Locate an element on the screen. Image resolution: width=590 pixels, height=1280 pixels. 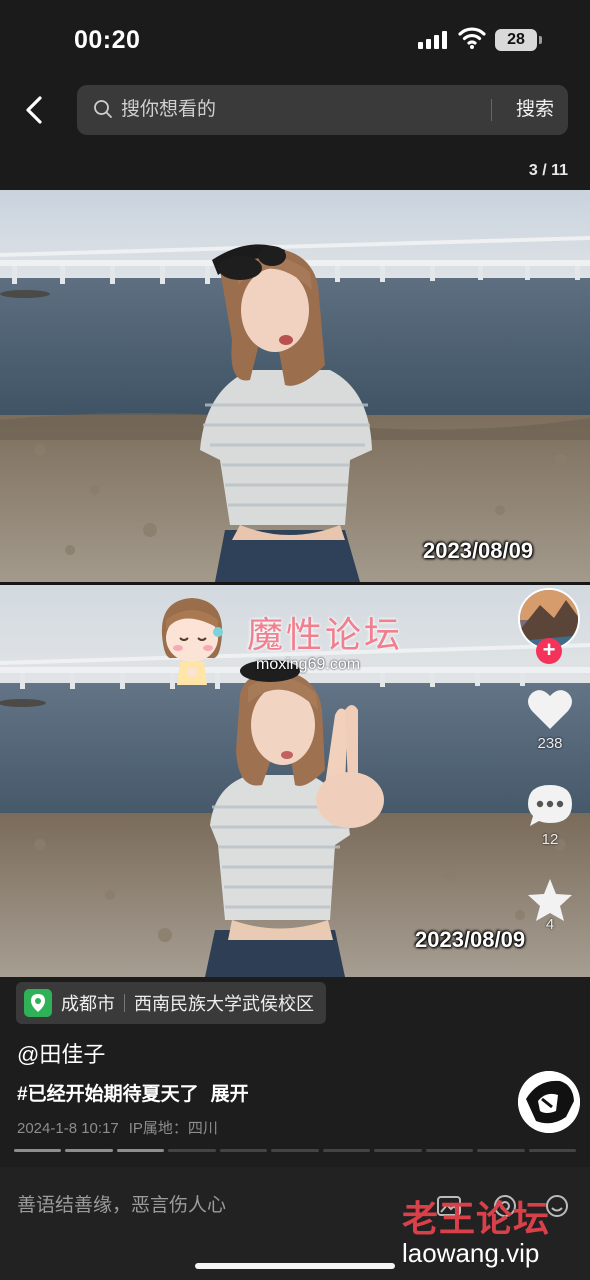
location-divider is located at coordinates (124, 1003).